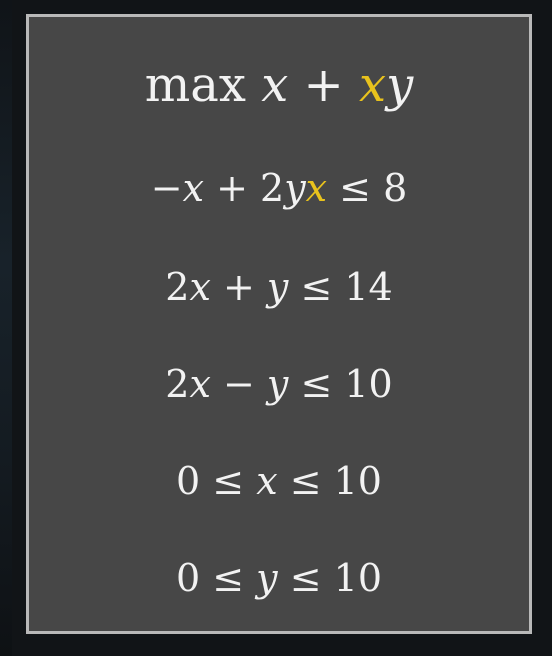  I want to click on background-edge, so click(6, 328).